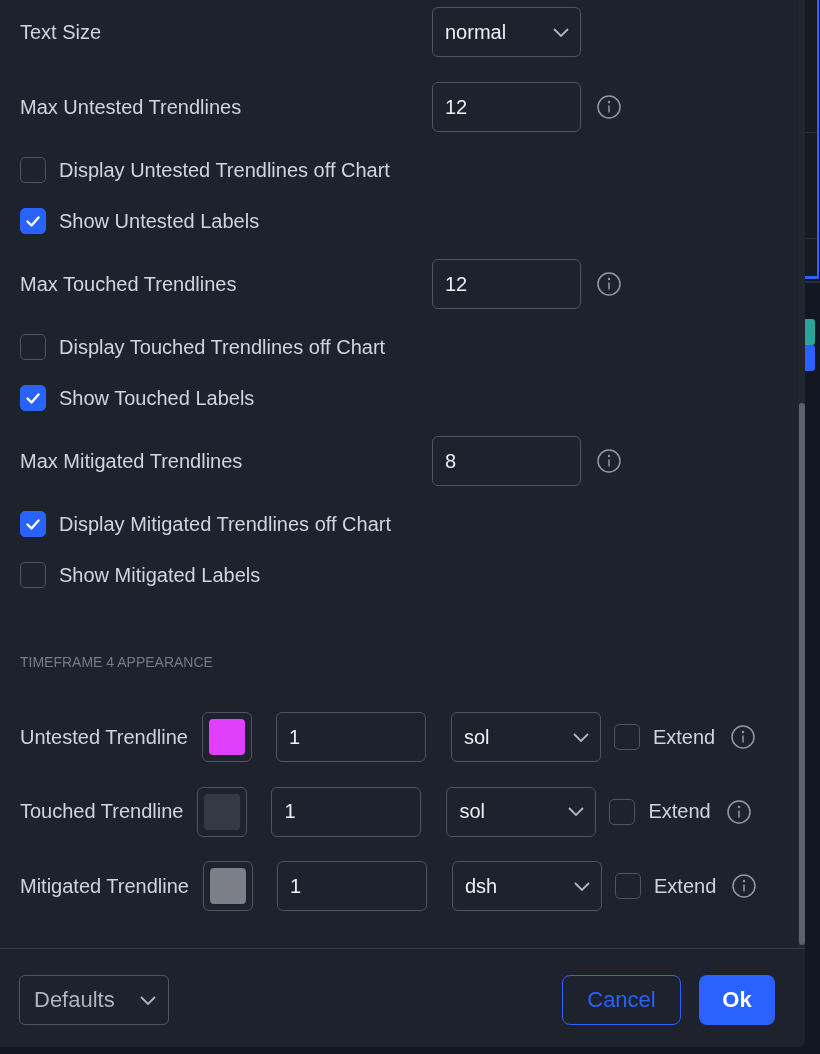  Describe the element at coordinates (102, 811) in the screenshot. I see `setting-label: Touched Trendline` at that location.